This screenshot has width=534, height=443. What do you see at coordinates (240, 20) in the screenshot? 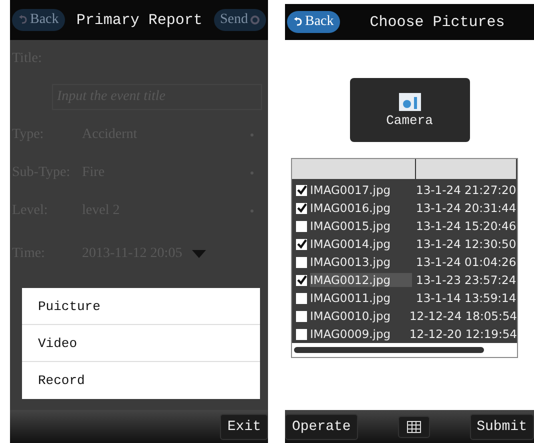
I see `send-button: Send` at bounding box center [240, 20].